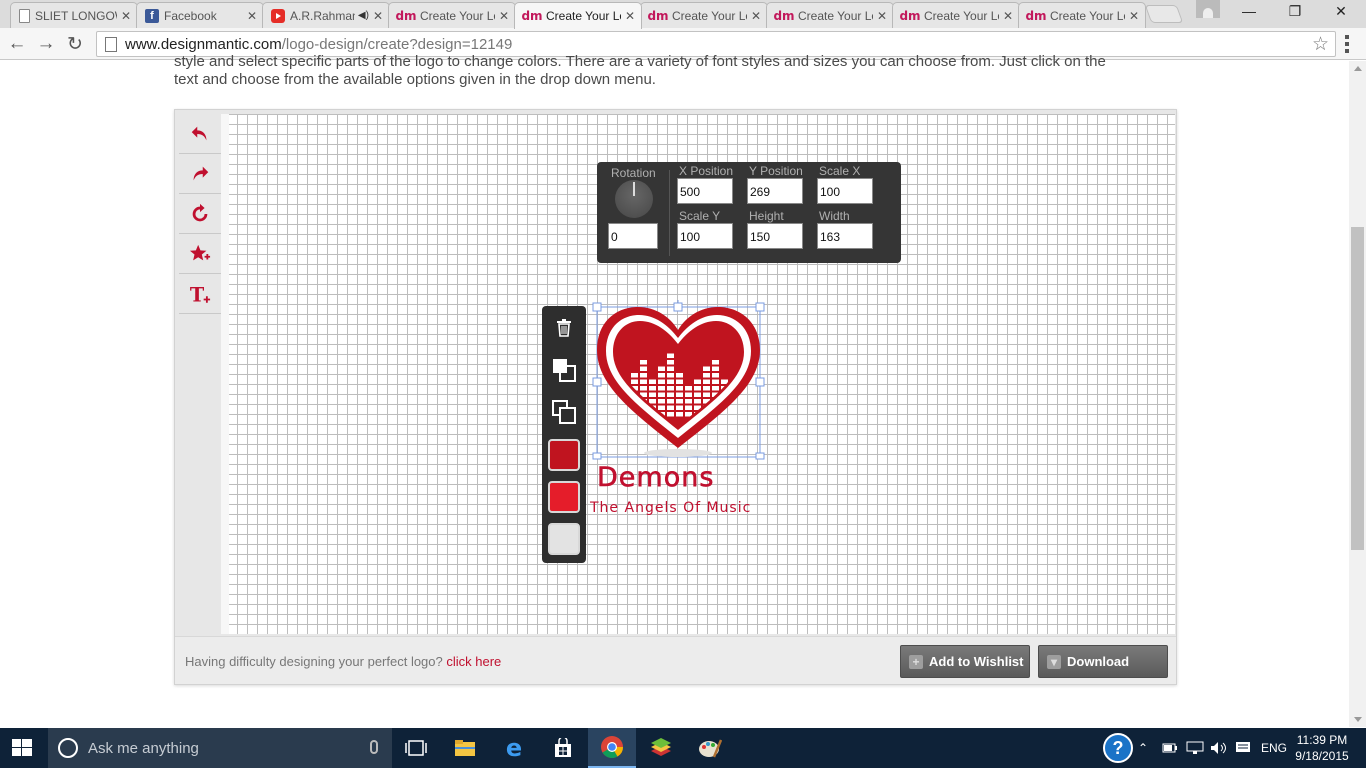 The image size is (1366, 768). What do you see at coordinates (679, 380) in the screenshot?
I see `heart-logo-icon` at bounding box center [679, 380].